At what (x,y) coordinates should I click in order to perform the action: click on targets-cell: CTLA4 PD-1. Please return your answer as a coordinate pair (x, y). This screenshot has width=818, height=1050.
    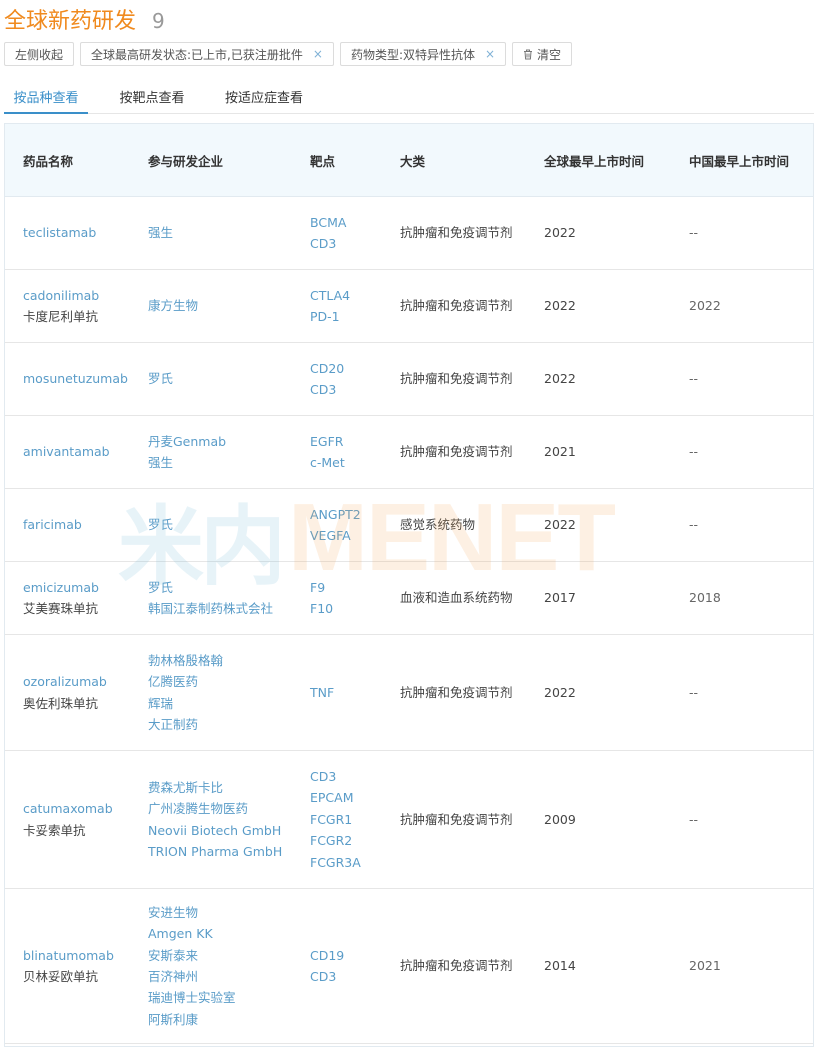
    Looking at the image, I should click on (337, 306).